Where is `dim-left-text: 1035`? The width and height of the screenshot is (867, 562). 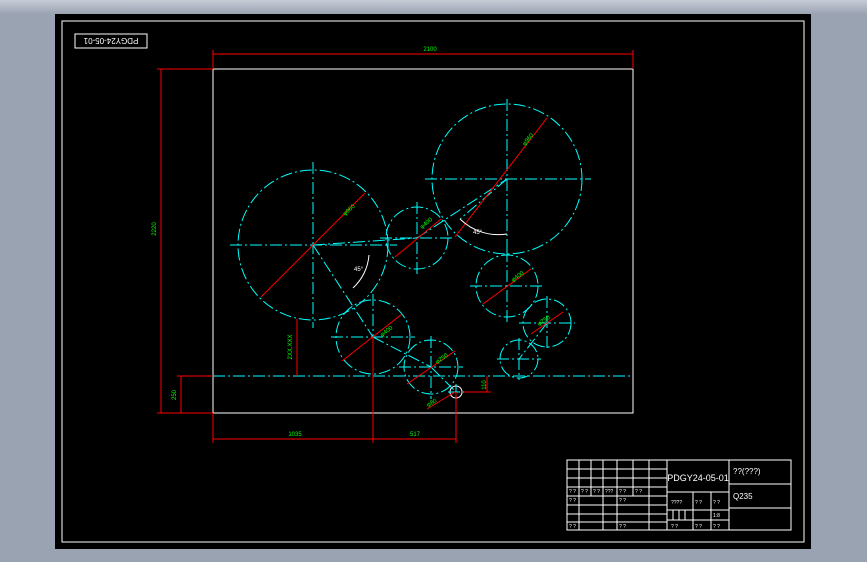 dim-left-text: 1035 is located at coordinates (295, 435).